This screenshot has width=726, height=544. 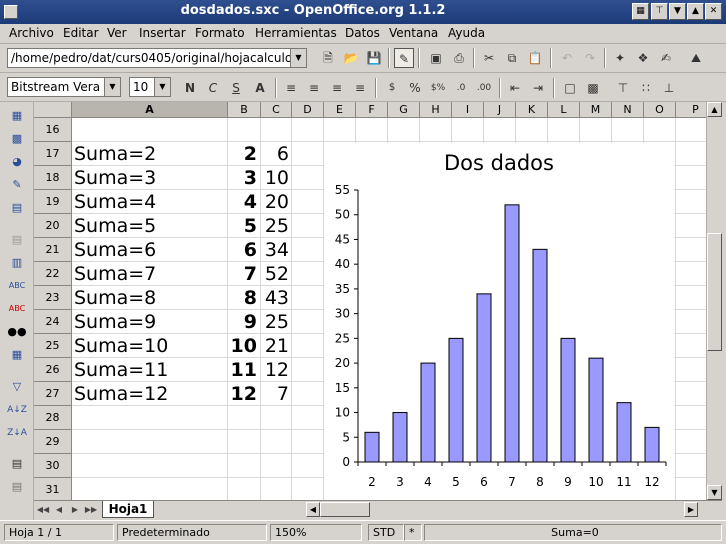 What do you see at coordinates (328, 58) in the screenshot?
I see `new-document-icon: 🗎` at bounding box center [328, 58].